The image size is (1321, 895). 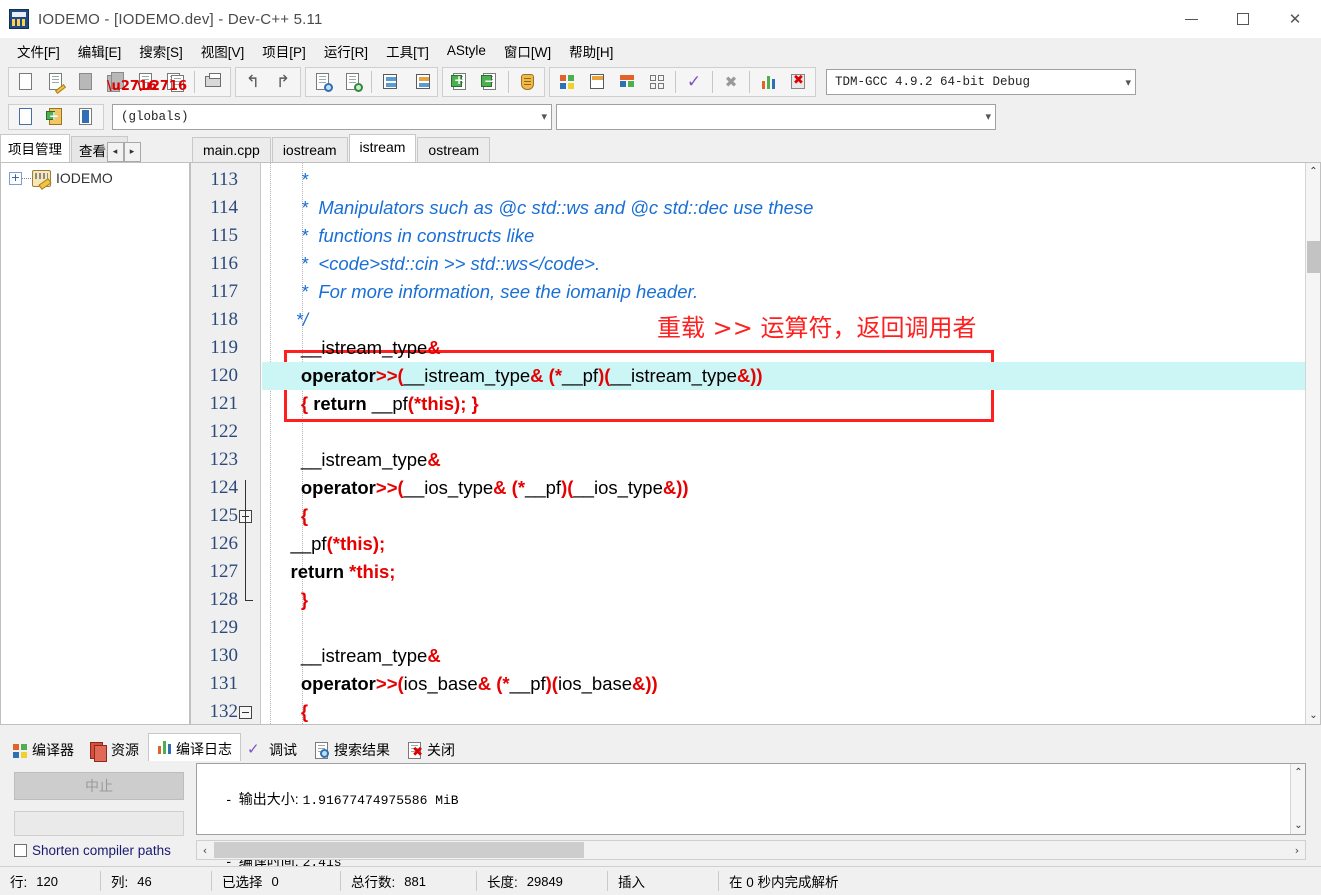 What do you see at coordinates (95, 178) in the screenshot?
I see `tree-row-project: + IODEMO` at bounding box center [95, 178].